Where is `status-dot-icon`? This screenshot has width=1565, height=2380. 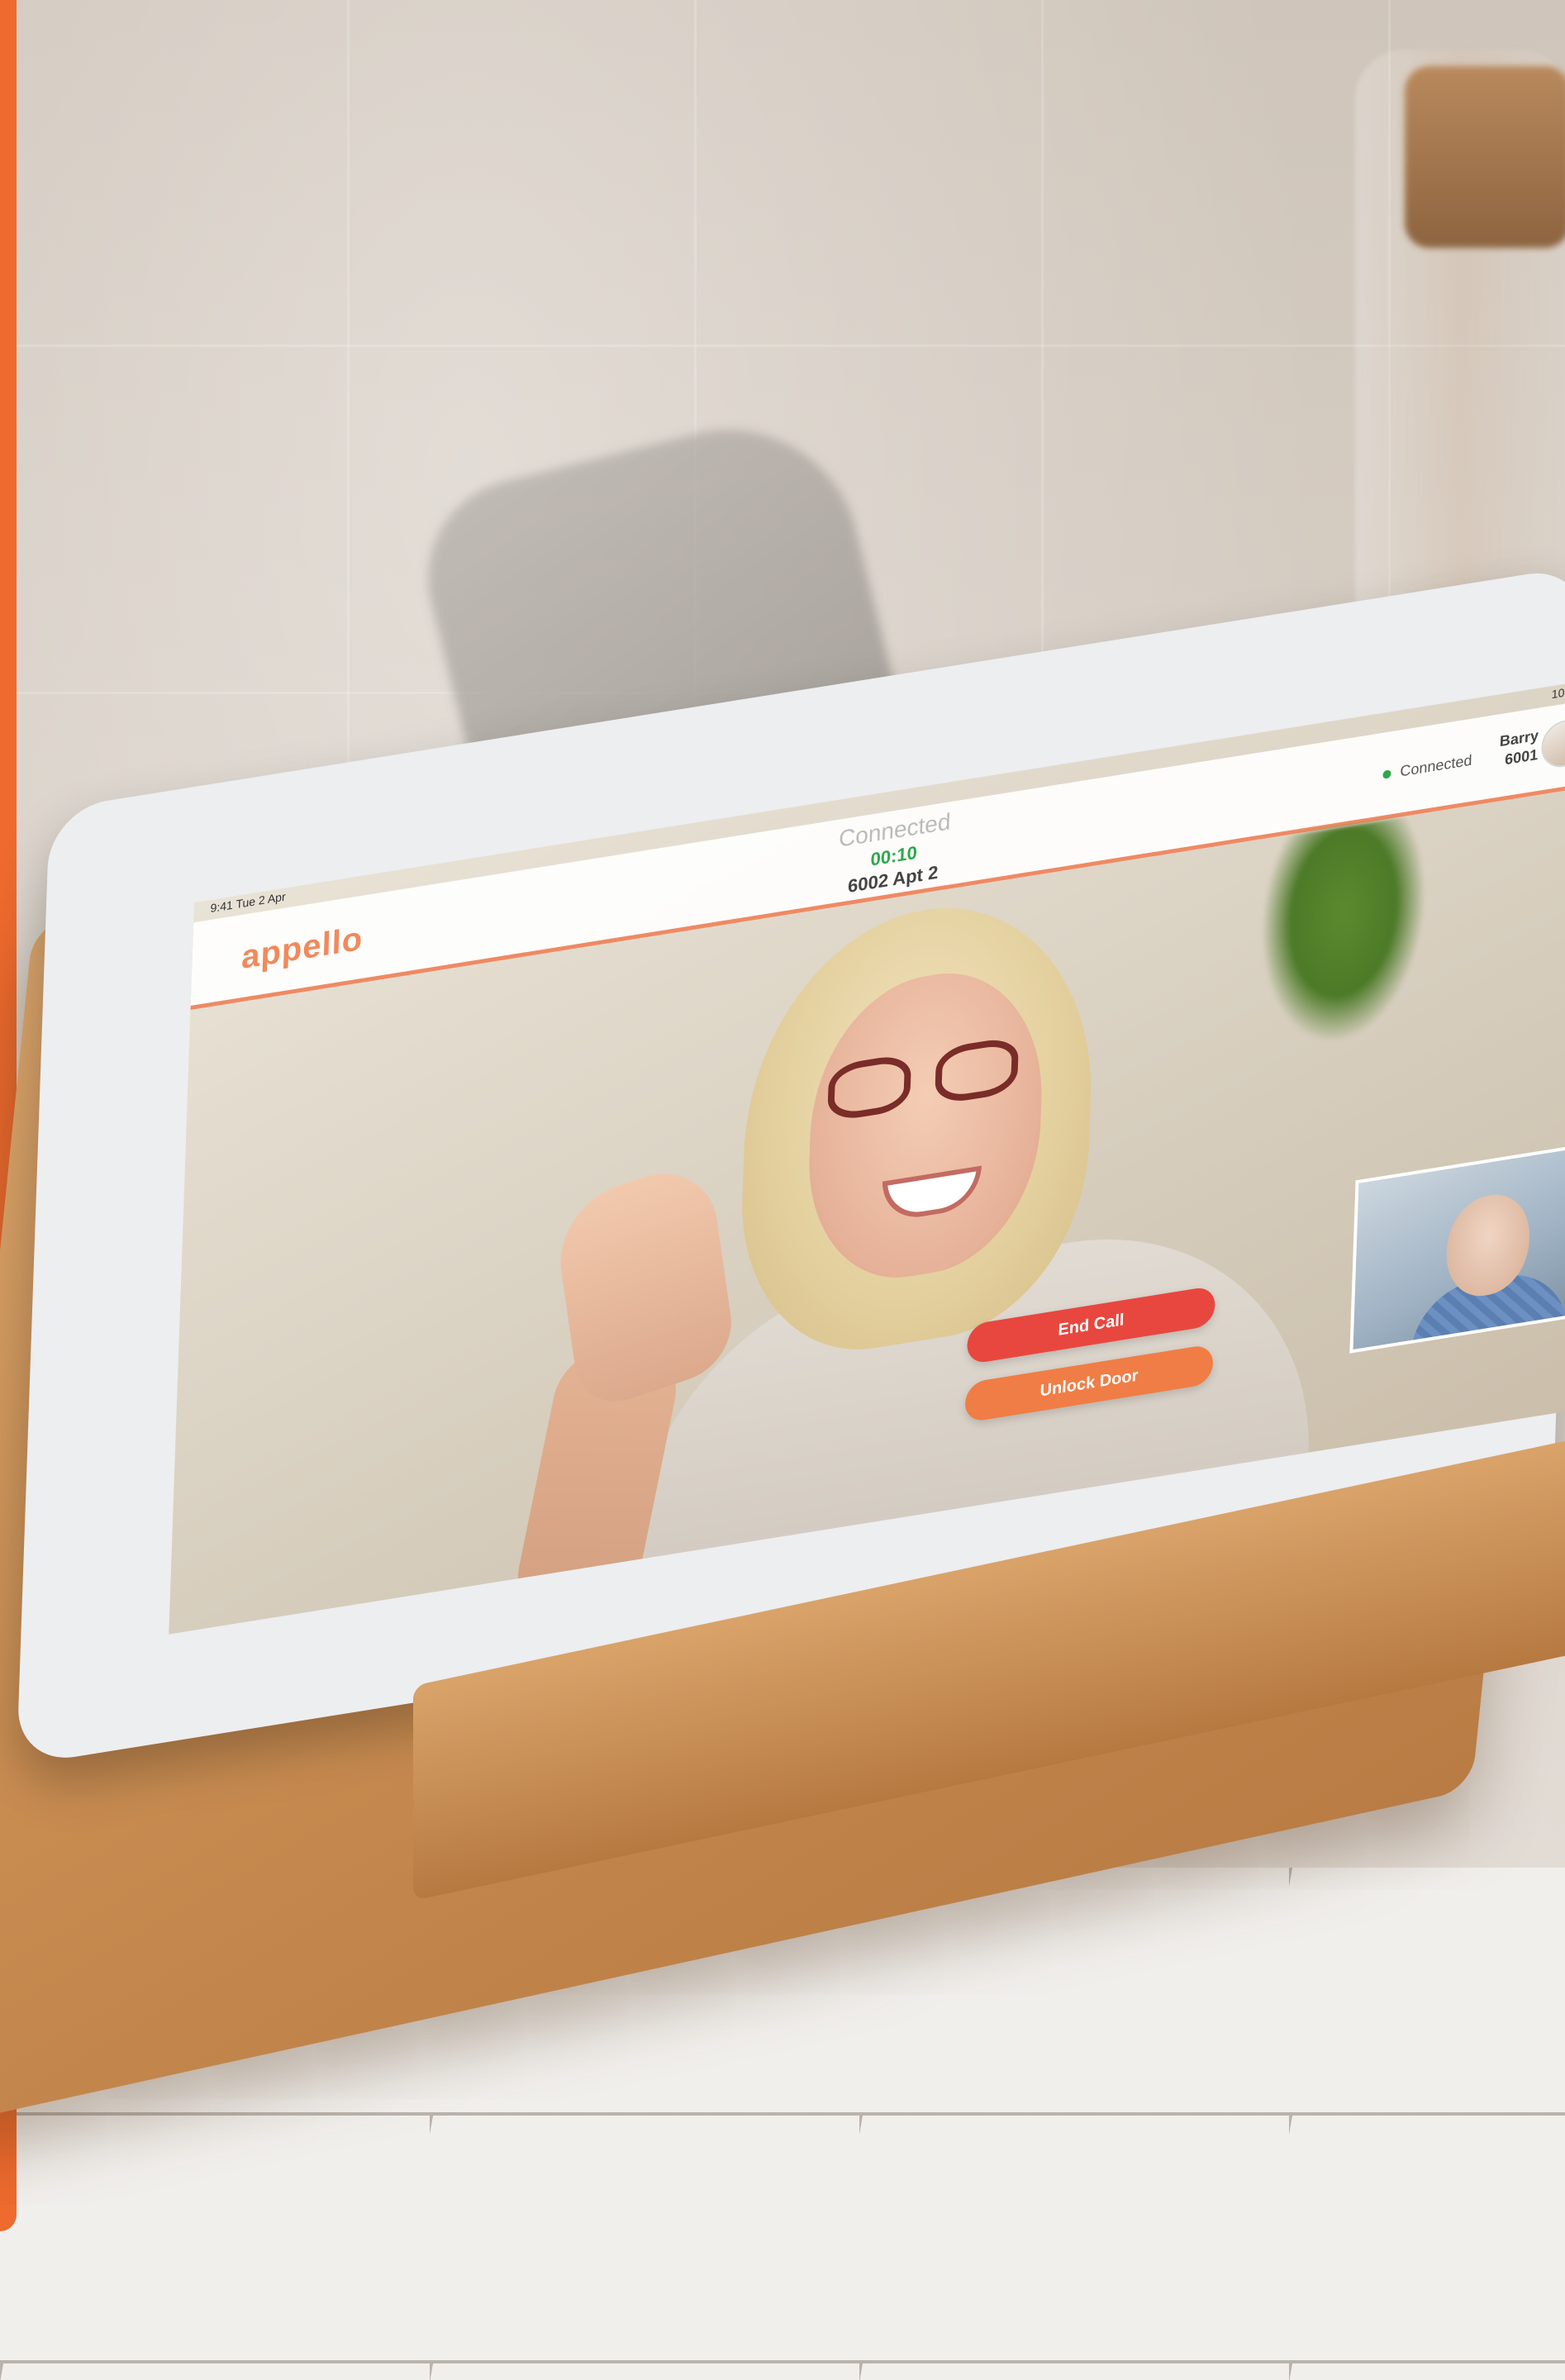 status-dot-icon is located at coordinates (1386, 774).